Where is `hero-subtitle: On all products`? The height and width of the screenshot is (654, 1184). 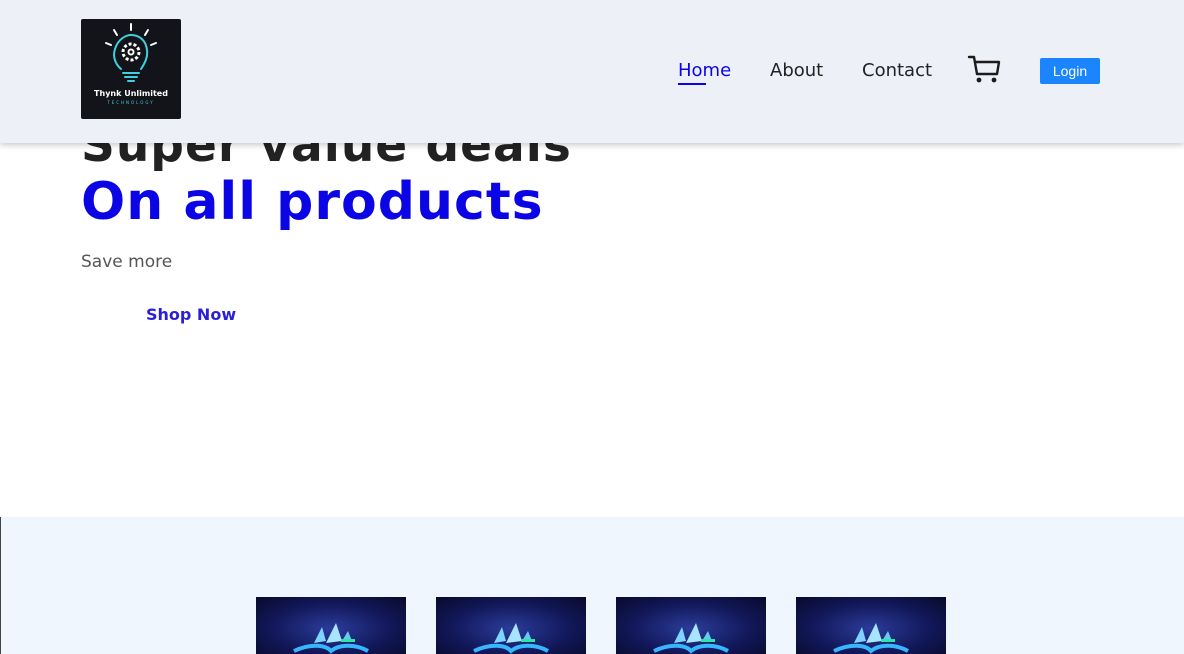
hero-subtitle: On all products is located at coordinates (312, 202).